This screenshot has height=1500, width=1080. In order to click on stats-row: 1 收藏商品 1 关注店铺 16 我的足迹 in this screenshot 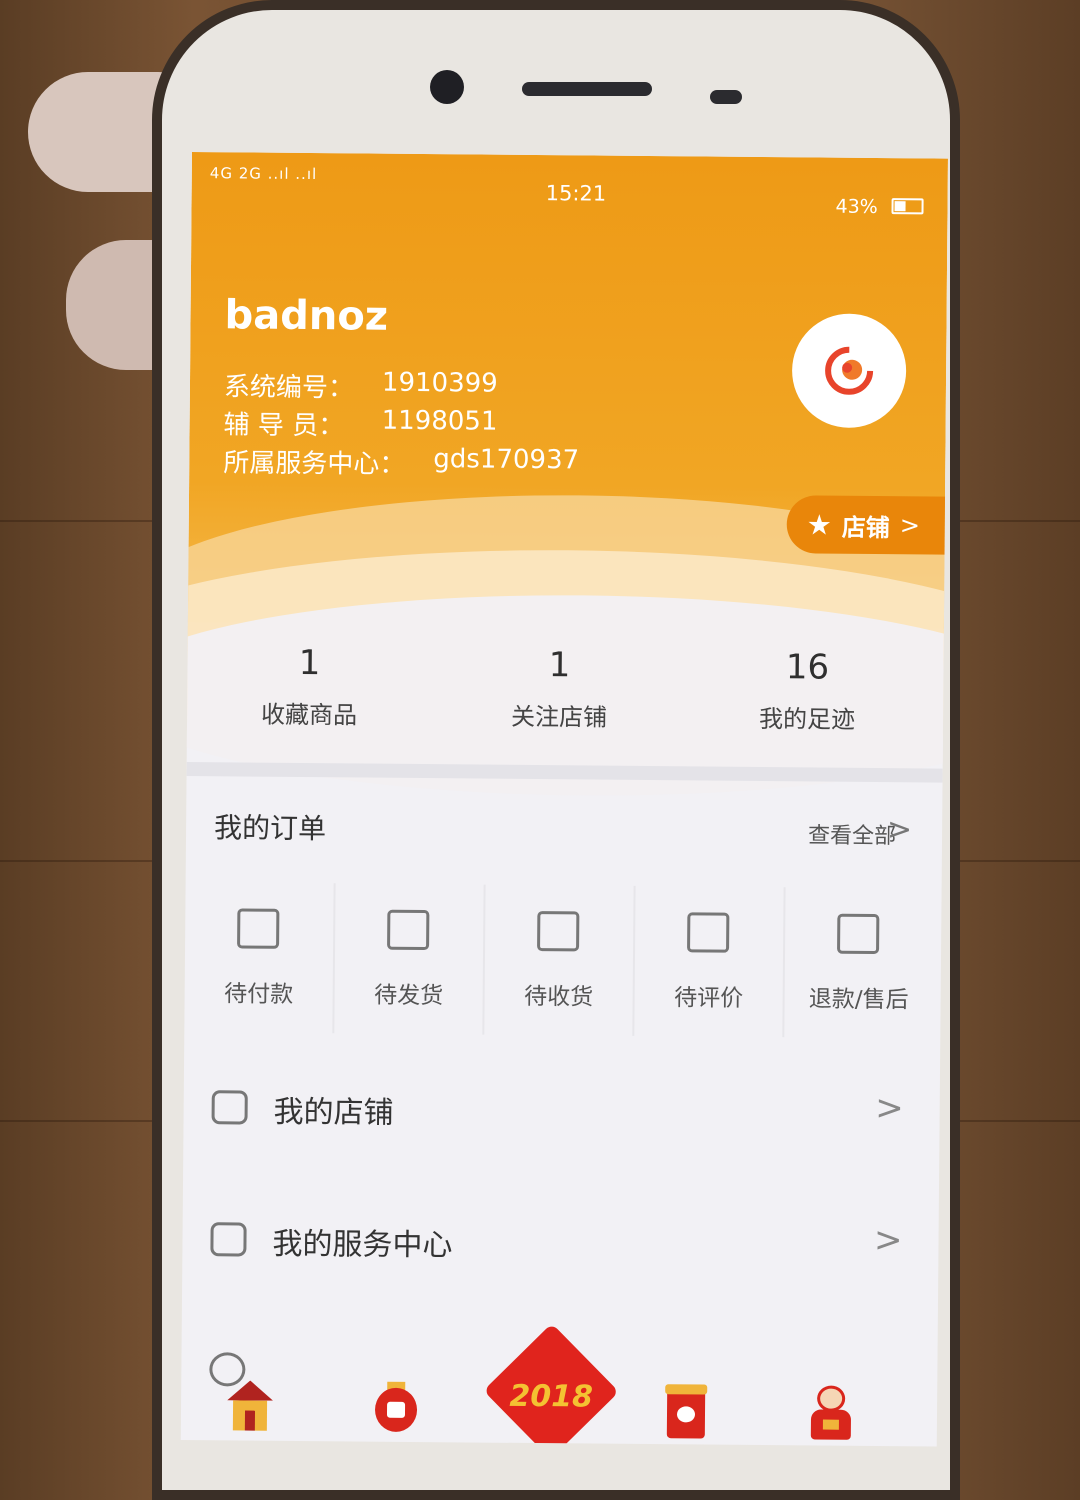, I will do `click(565, 695)`.